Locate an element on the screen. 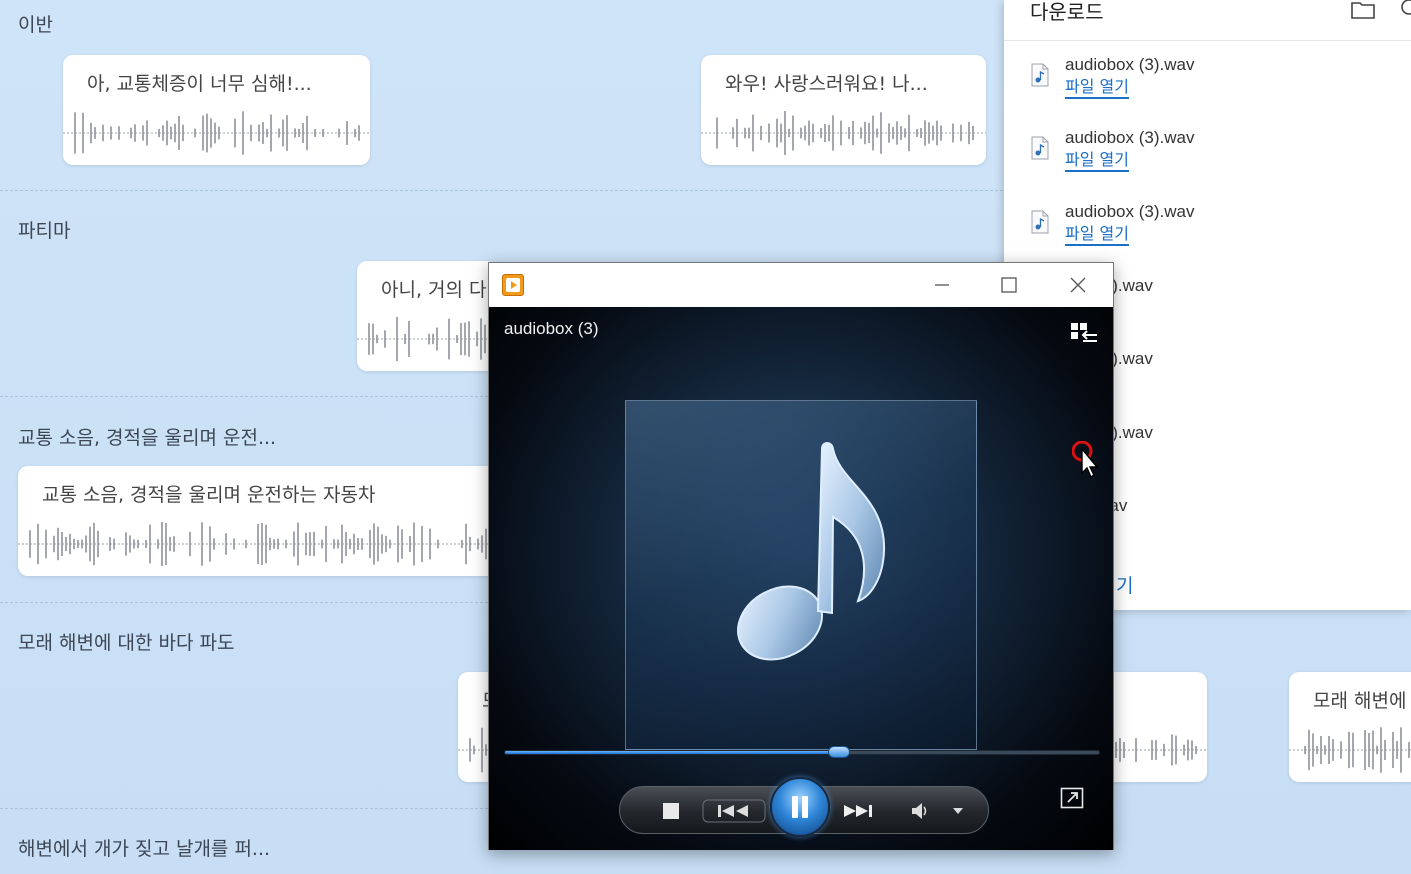  fullscreen-icon is located at coordinates (1072, 798).